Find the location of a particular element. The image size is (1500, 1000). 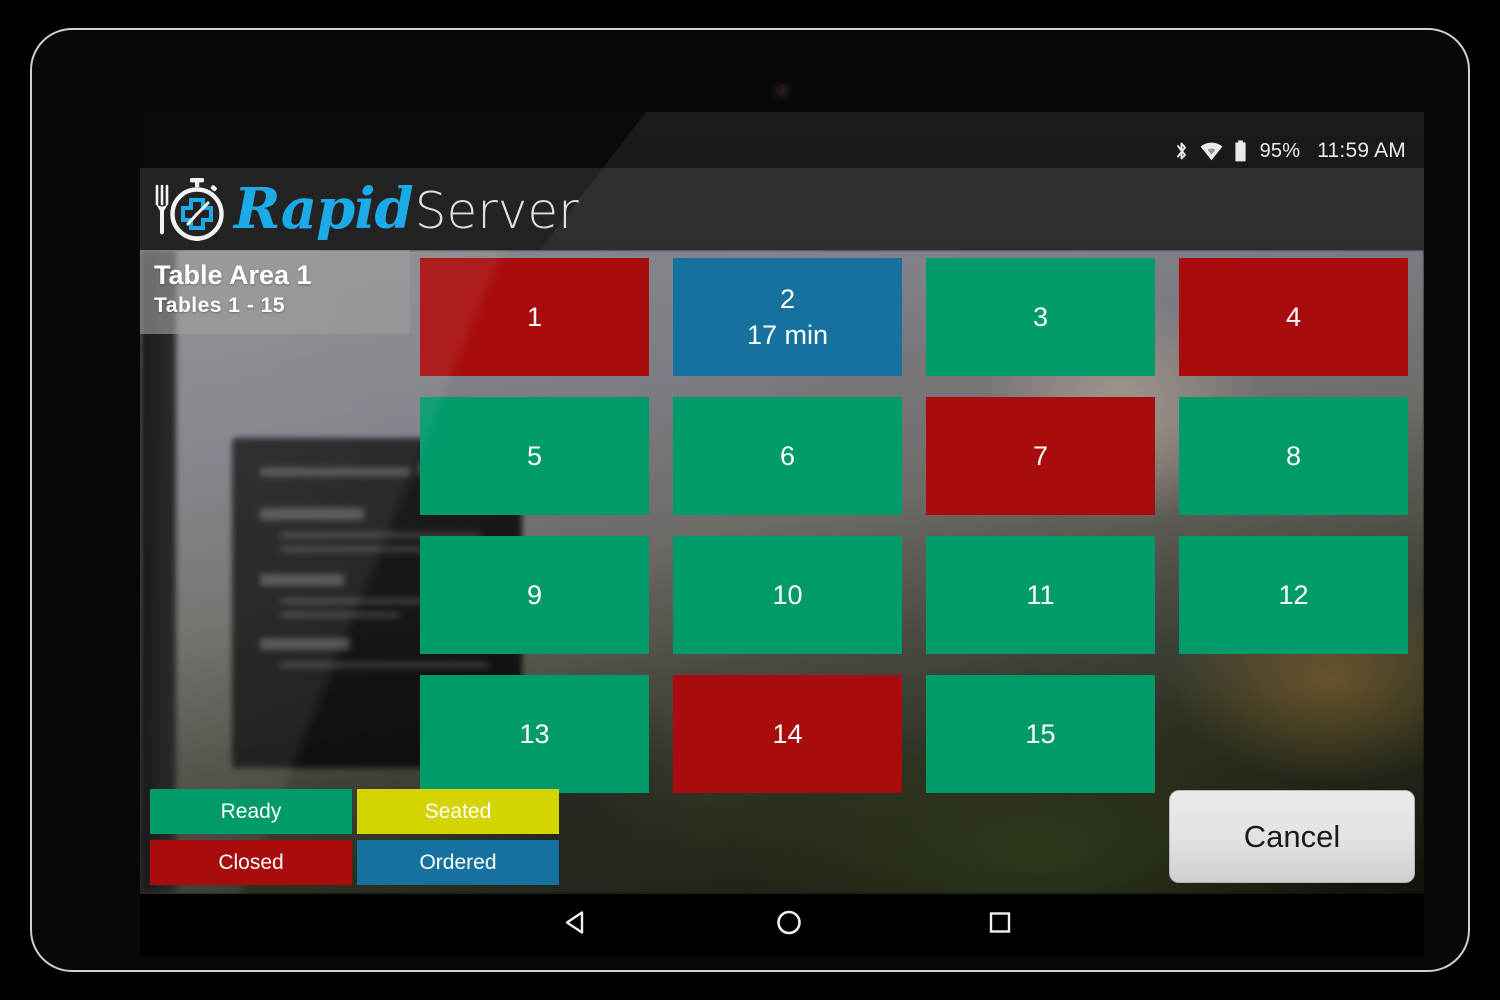

brand-name-primary: Rapid is located at coordinates (324, 209).